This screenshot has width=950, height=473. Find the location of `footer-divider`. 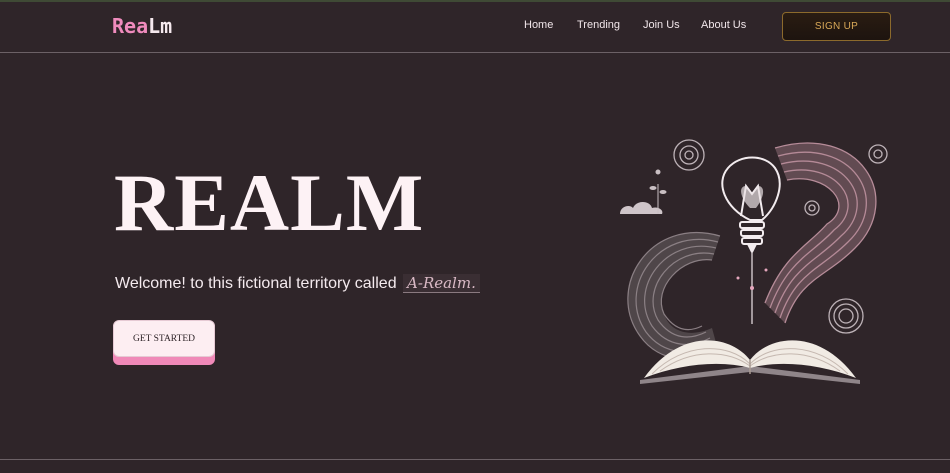

footer-divider is located at coordinates (475, 459).